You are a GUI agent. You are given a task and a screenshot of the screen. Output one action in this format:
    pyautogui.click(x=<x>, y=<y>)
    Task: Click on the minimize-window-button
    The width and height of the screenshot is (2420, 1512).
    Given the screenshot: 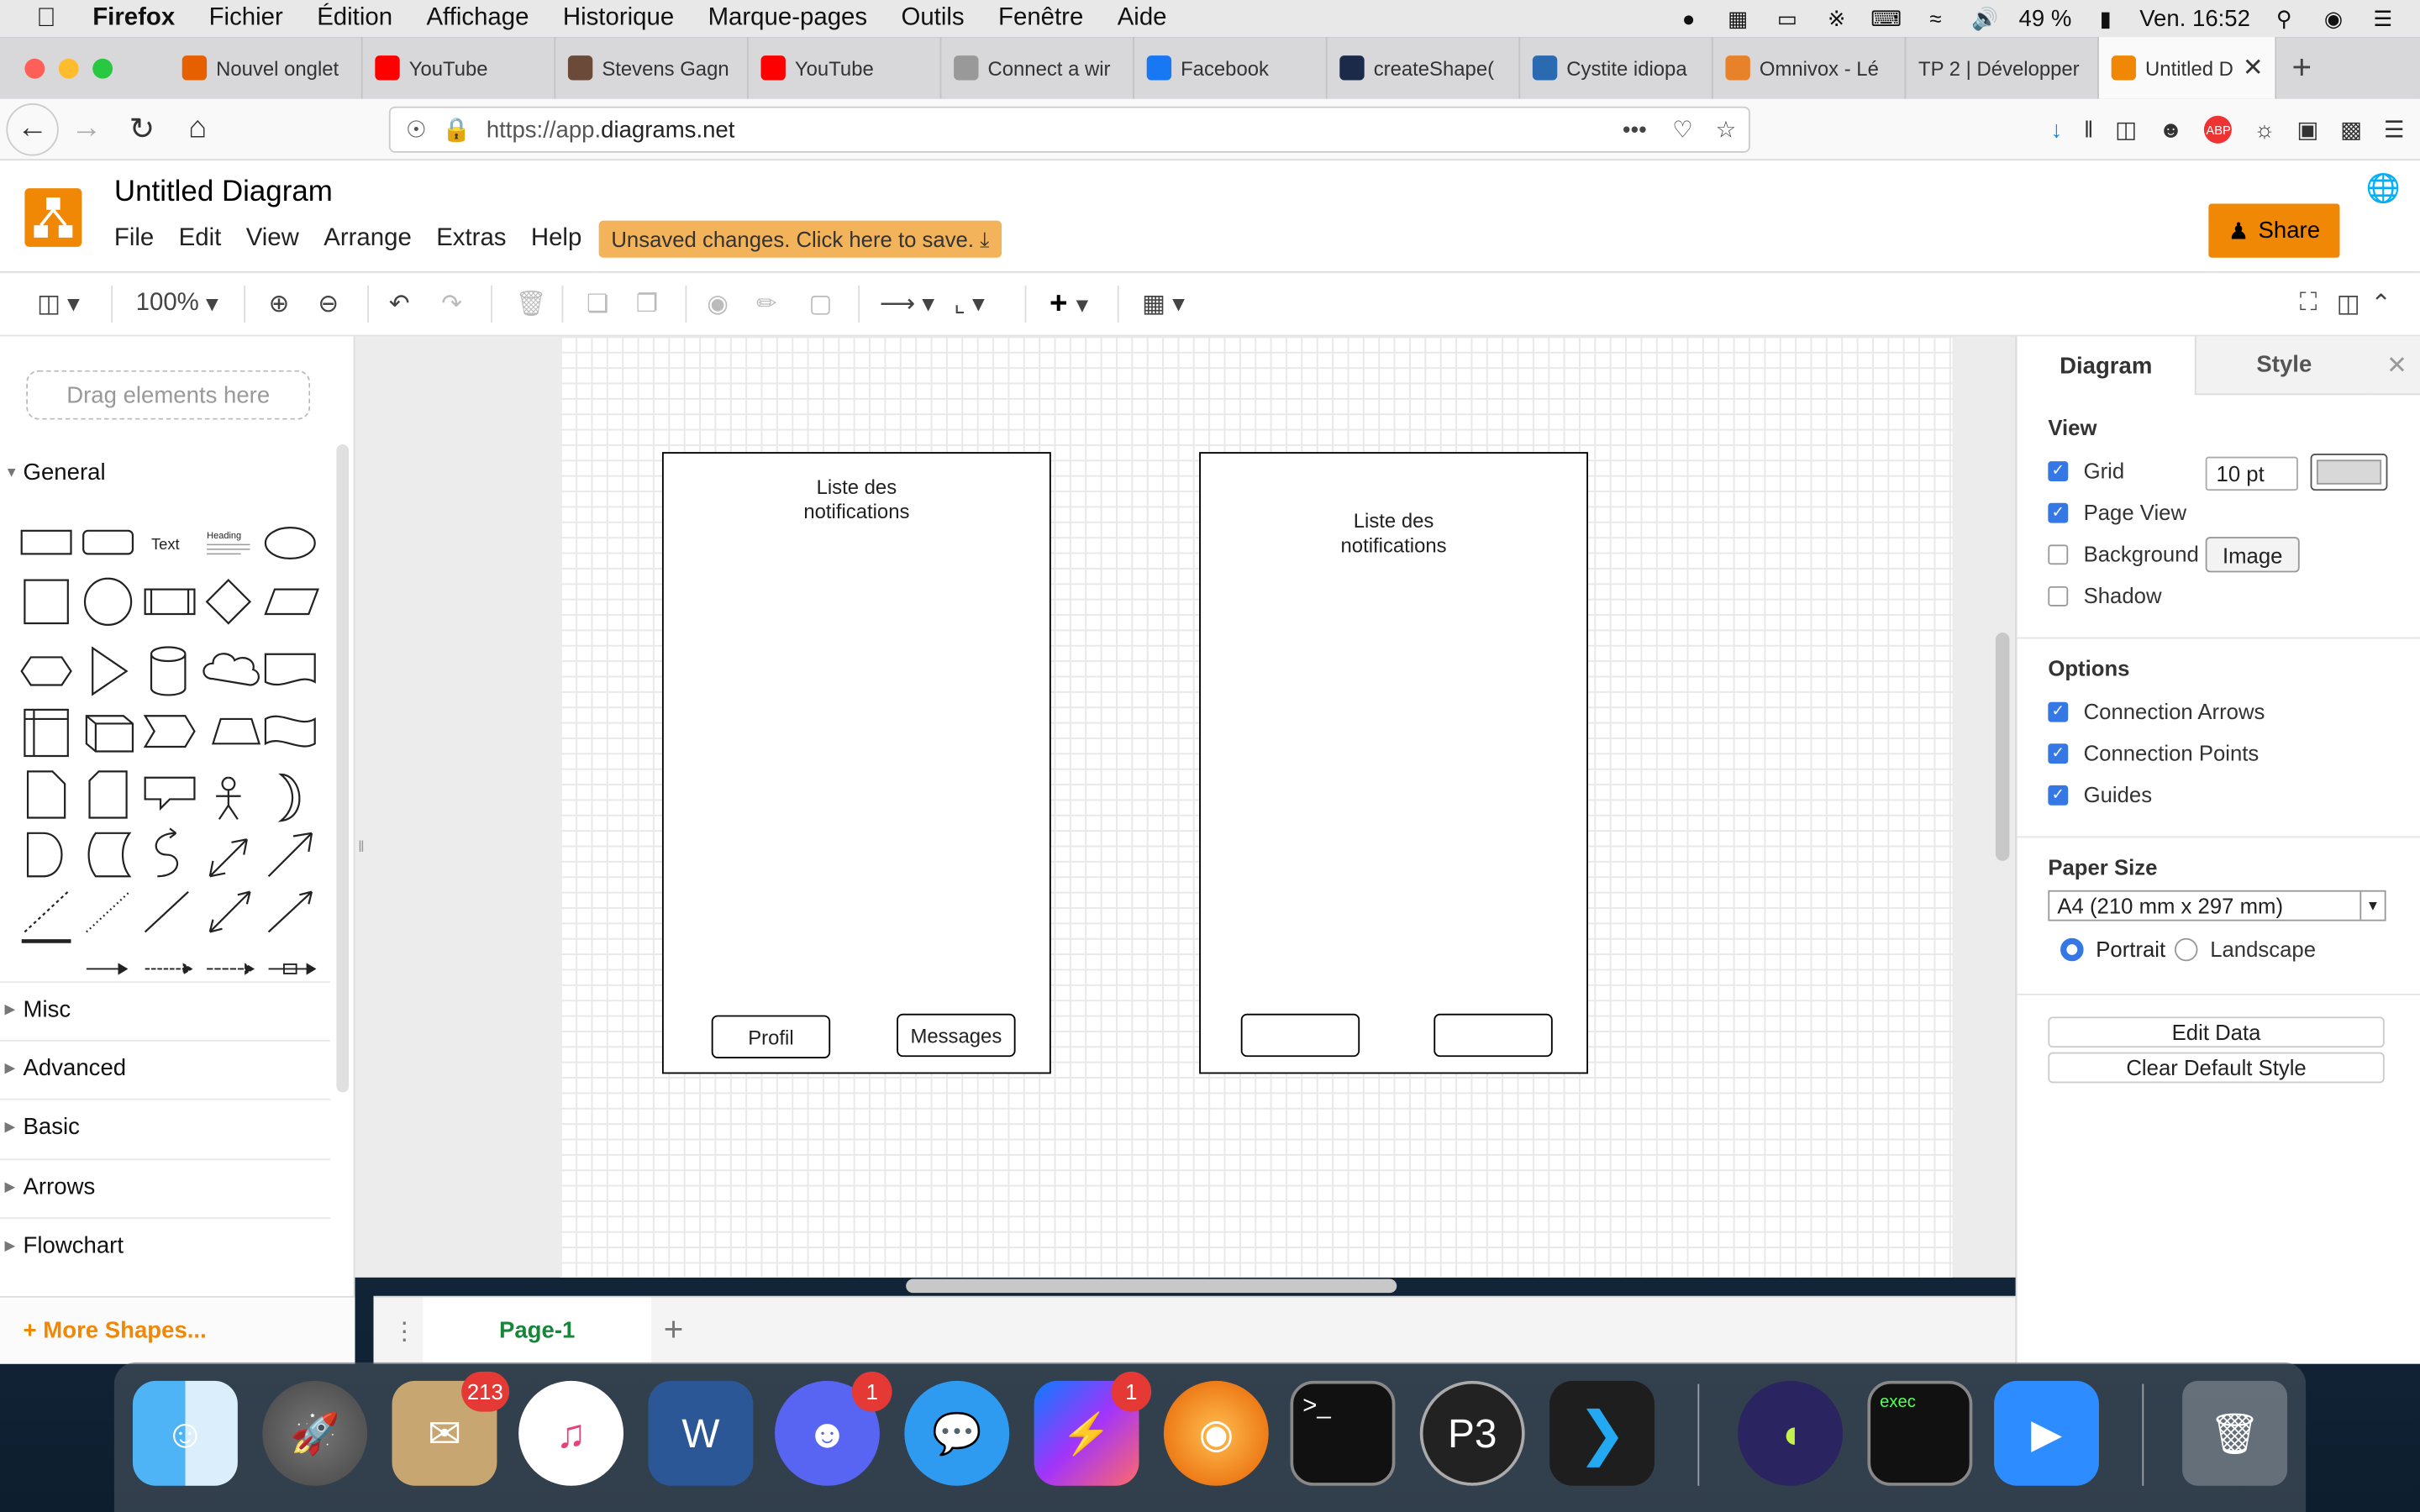 What is the action you would take?
    pyautogui.click(x=68, y=67)
    